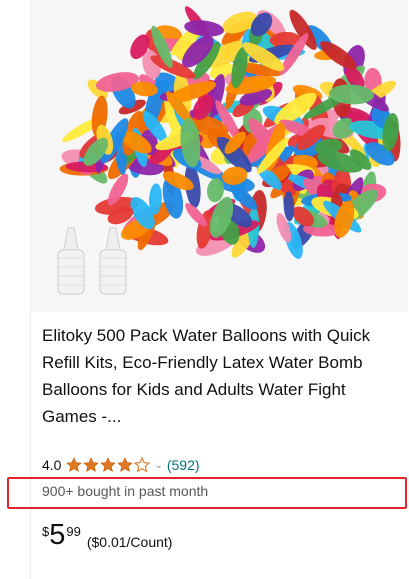 This screenshot has width=409, height=579. What do you see at coordinates (158, 465) in the screenshot?
I see `chevron-down-icon: ⌄` at bounding box center [158, 465].